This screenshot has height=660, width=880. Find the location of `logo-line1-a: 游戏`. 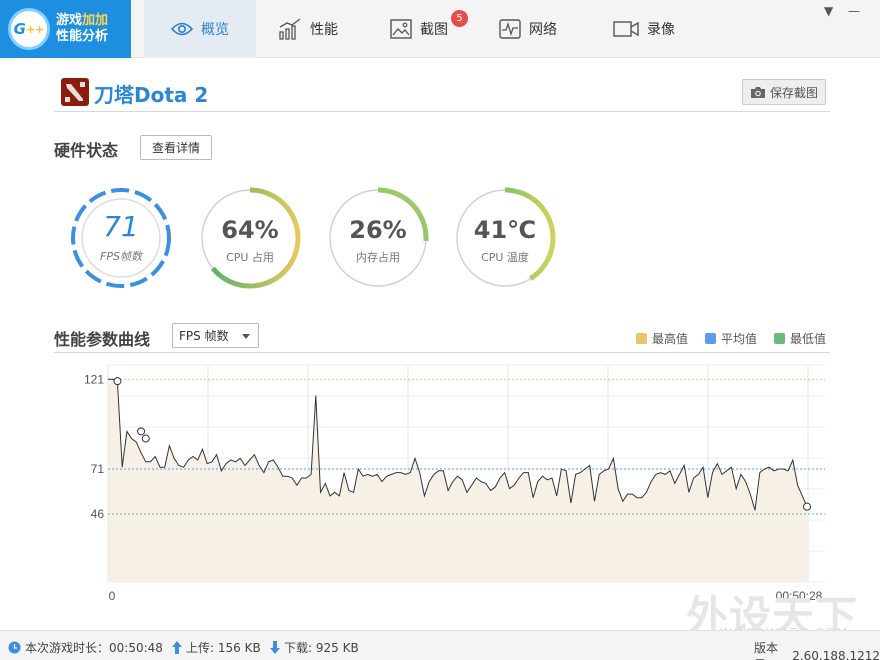

logo-line1-a: 游戏 is located at coordinates (69, 20).